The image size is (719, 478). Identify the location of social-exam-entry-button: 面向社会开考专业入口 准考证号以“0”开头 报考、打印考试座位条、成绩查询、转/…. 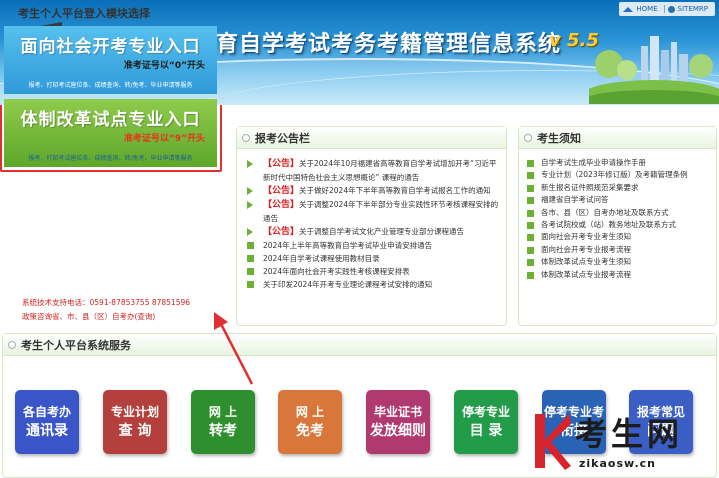
(110, 60).